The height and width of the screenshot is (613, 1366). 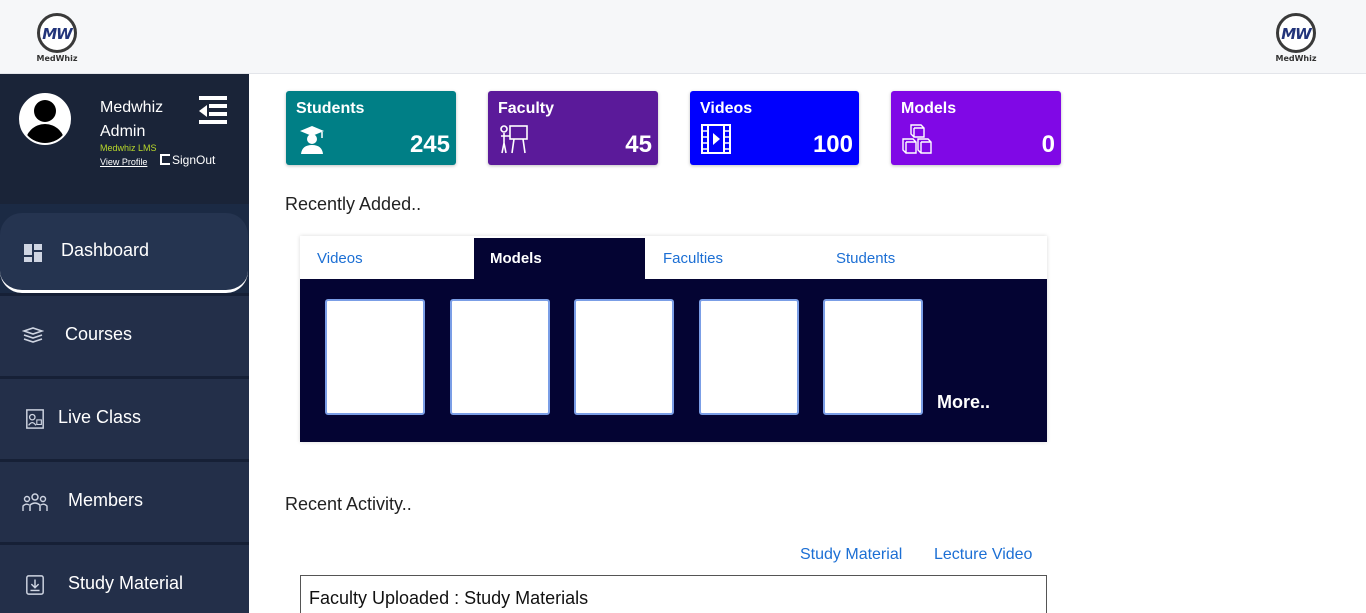 What do you see at coordinates (911, 258) in the screenshot?
I see `tab-students: Students` at bounding box center [911, 258].